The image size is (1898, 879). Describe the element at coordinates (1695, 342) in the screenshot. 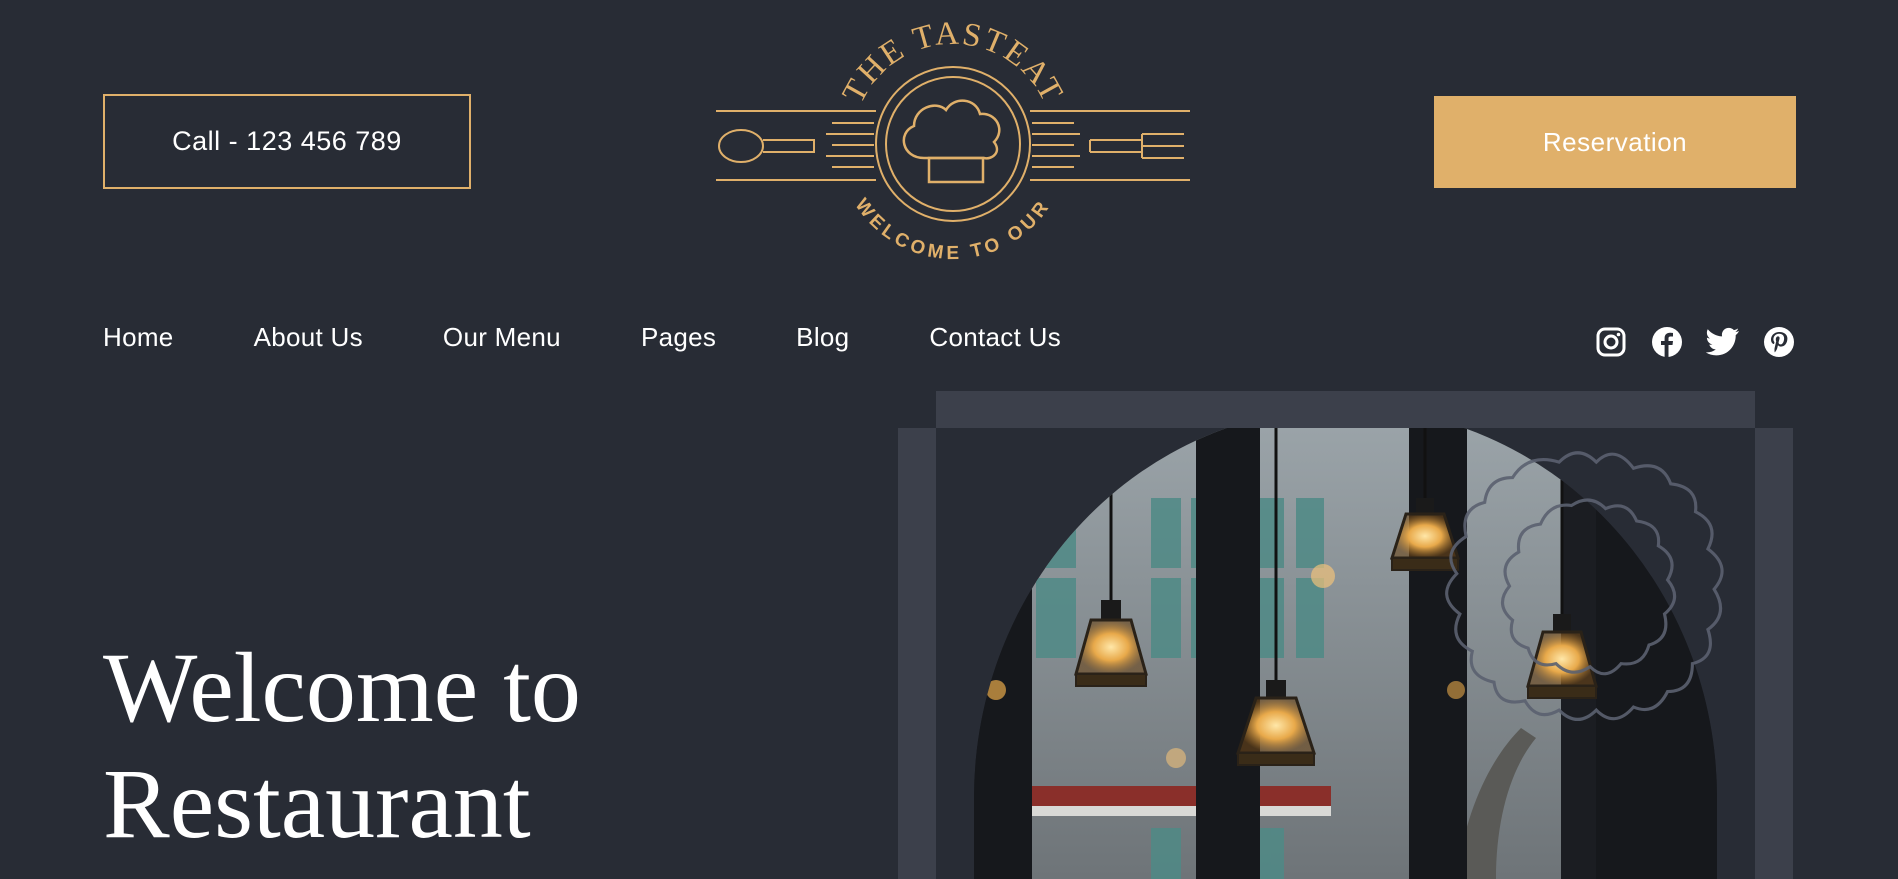

I see `social-links` at that location.